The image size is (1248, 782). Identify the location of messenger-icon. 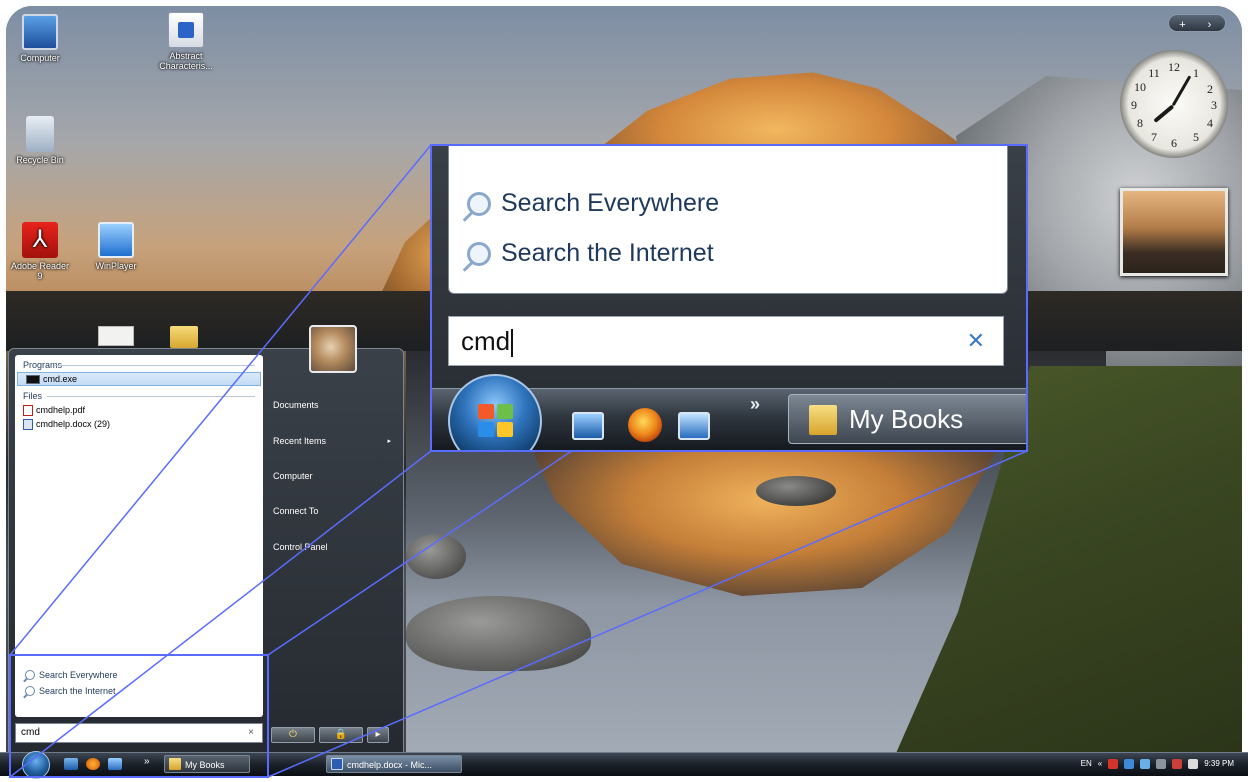
(1145, 764).